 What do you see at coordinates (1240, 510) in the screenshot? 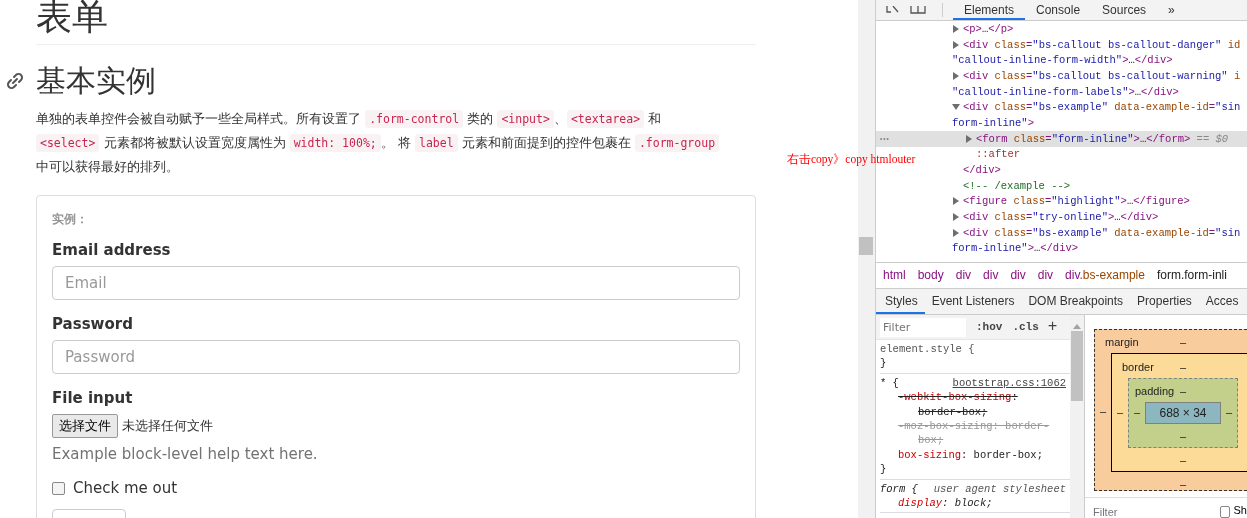
I see `checkbox-label: Sh` at bounding box center [1240, 510].